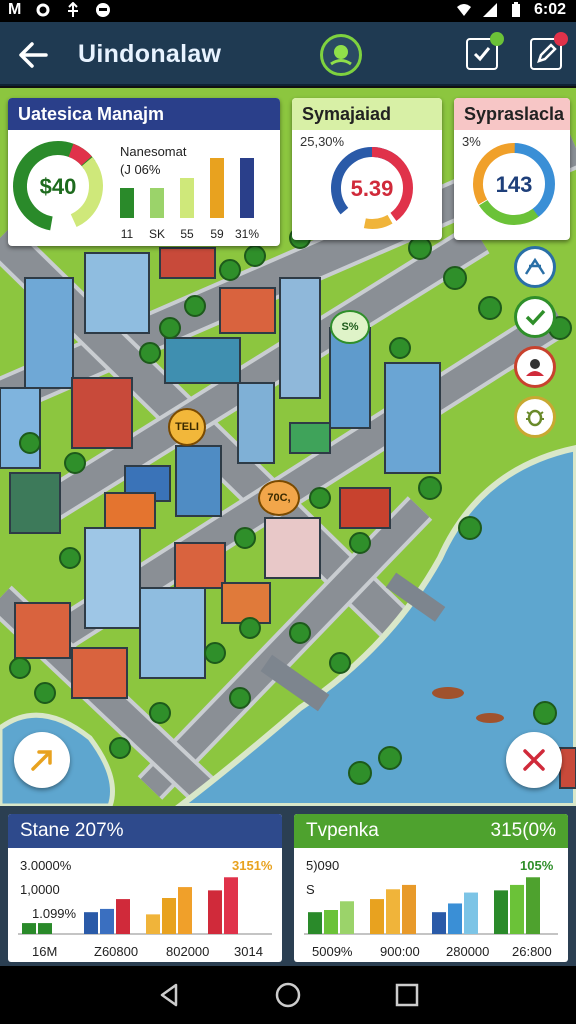  Describe the element at coordinates (103, 10) in the screenshot. I see `notification-icon` at that location.